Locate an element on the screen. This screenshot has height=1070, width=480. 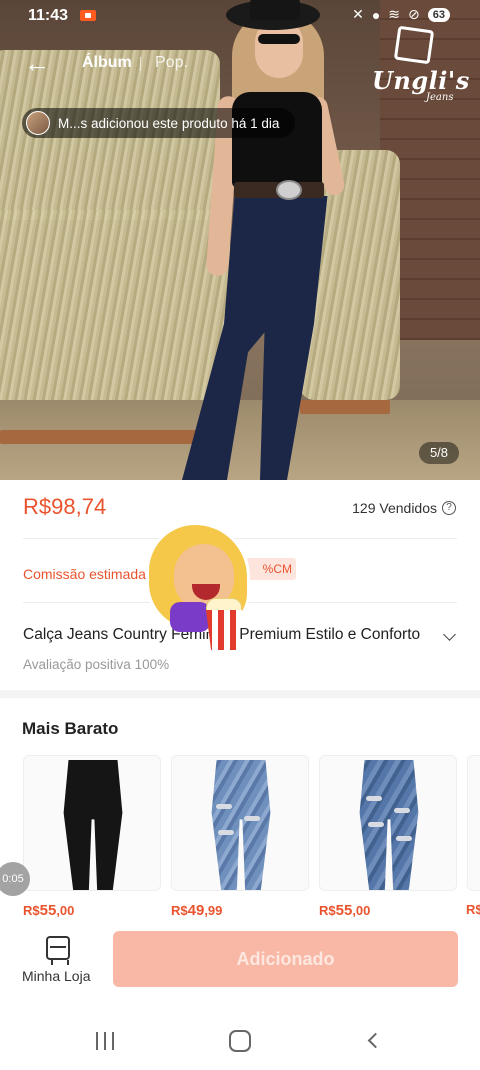
help-icon: ? is located at coordinates (449, 508).